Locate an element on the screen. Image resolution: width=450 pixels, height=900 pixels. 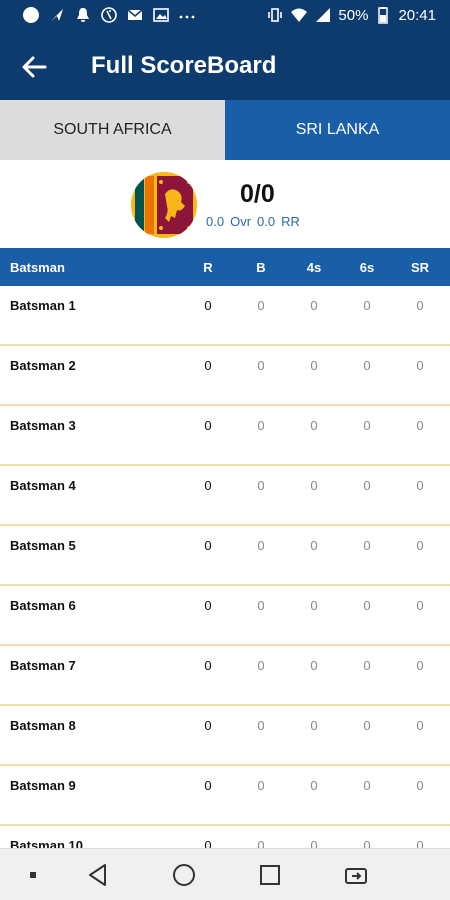
run-rate-label: RR is located at coordinates (290, 221).